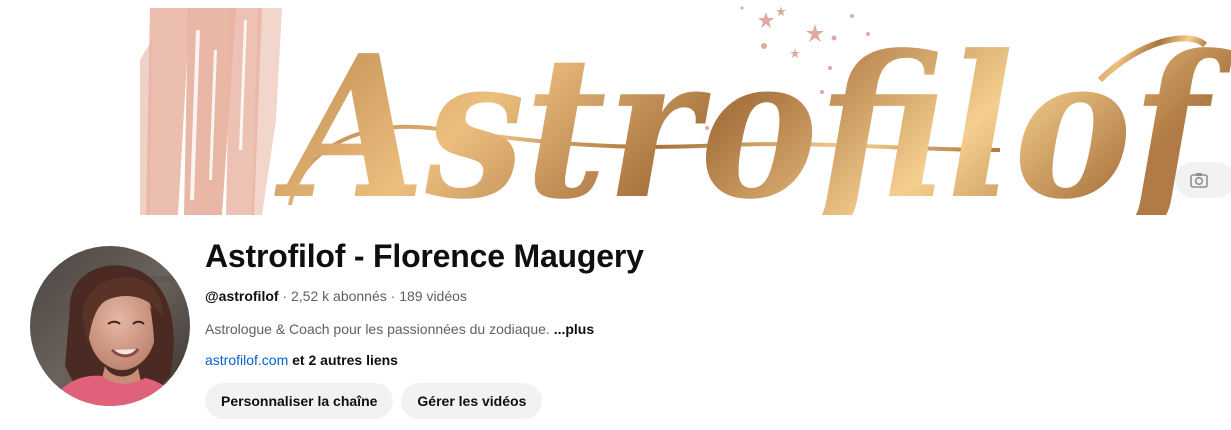  Describe the element at coordinates (574, 329) in the screenshot. I see `more-link: ...plus` at that location.